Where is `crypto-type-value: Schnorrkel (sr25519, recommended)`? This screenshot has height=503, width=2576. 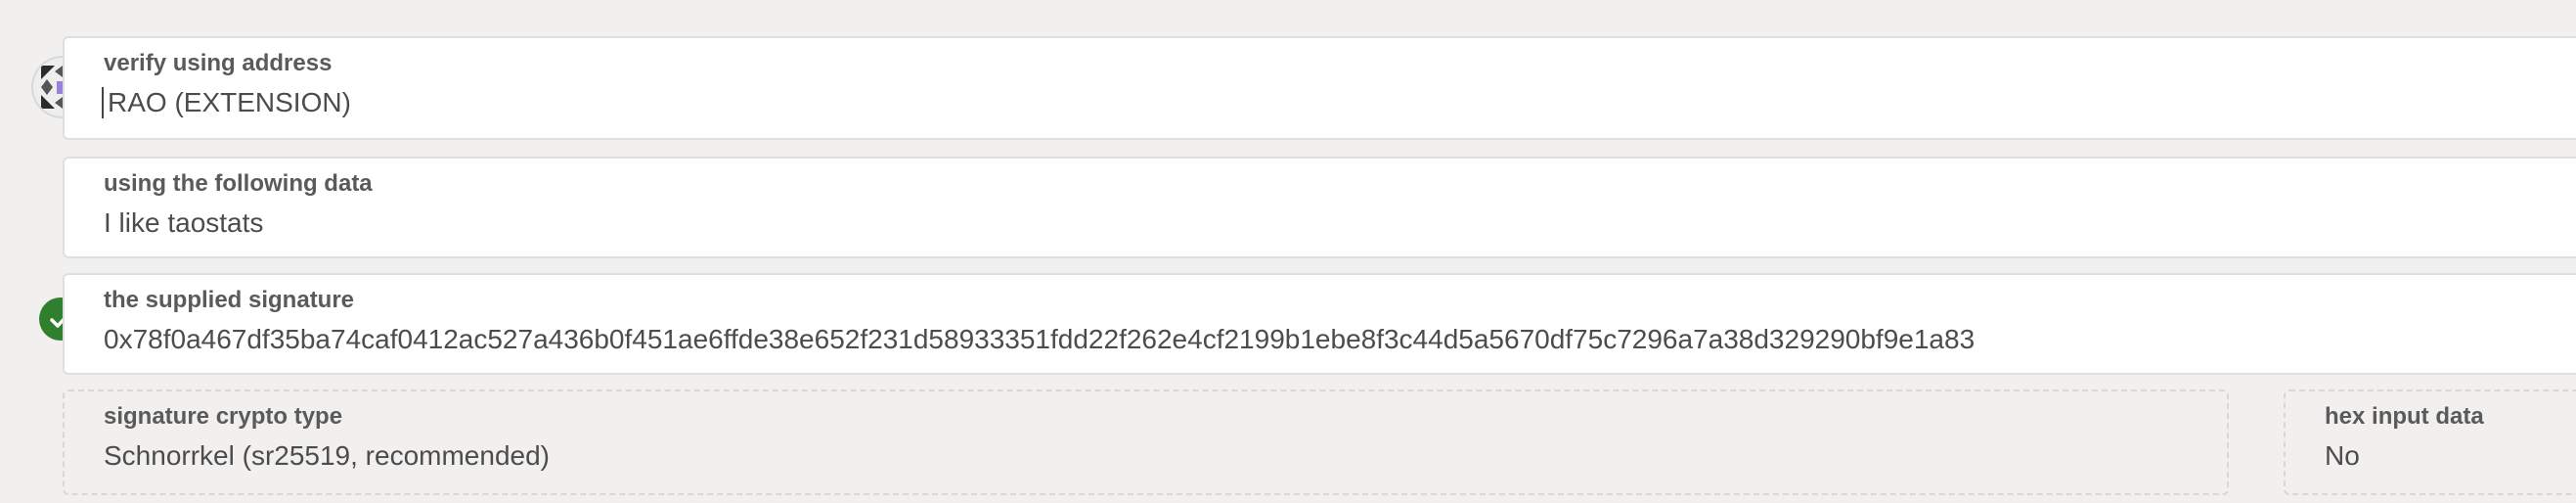 crypto-type-value: Schnorrkel (sr25519, recommended) is located at coordinates (327, 455).